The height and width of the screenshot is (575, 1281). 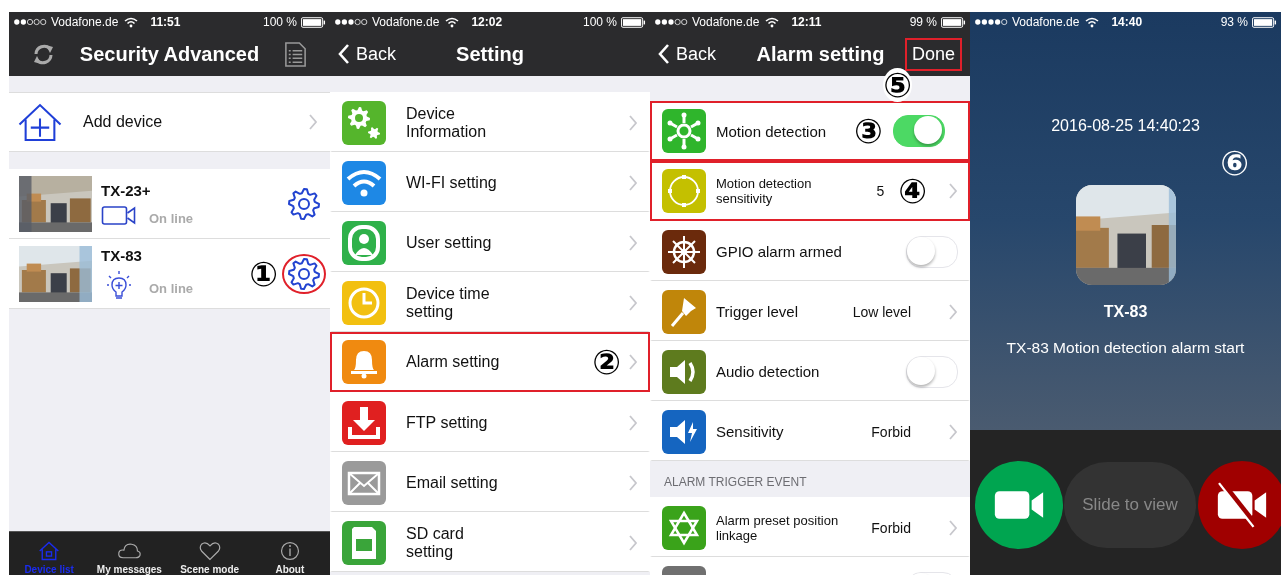 What do you see at coordinates (447, 422) in the screenshot?
I see `setting-label: FTP setting` at bounding box center [447, 422].